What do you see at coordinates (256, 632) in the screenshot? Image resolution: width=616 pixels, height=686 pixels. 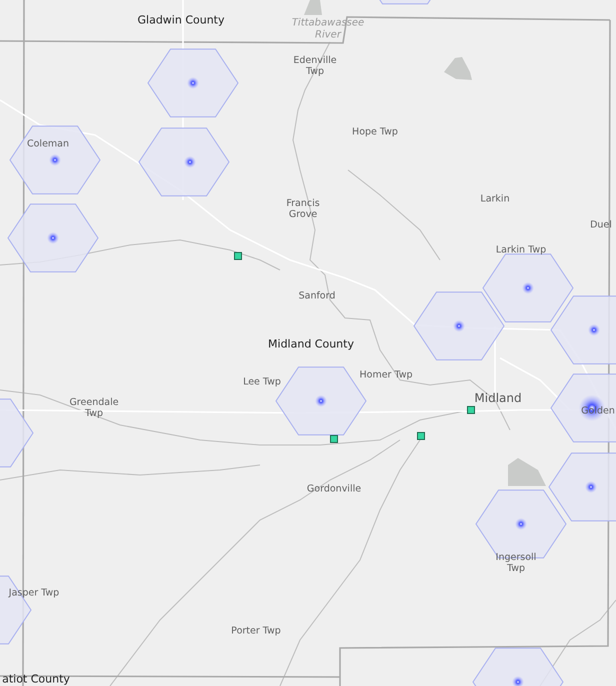 I see `map-label: Porter Twp` at bounding box center [256, 632].